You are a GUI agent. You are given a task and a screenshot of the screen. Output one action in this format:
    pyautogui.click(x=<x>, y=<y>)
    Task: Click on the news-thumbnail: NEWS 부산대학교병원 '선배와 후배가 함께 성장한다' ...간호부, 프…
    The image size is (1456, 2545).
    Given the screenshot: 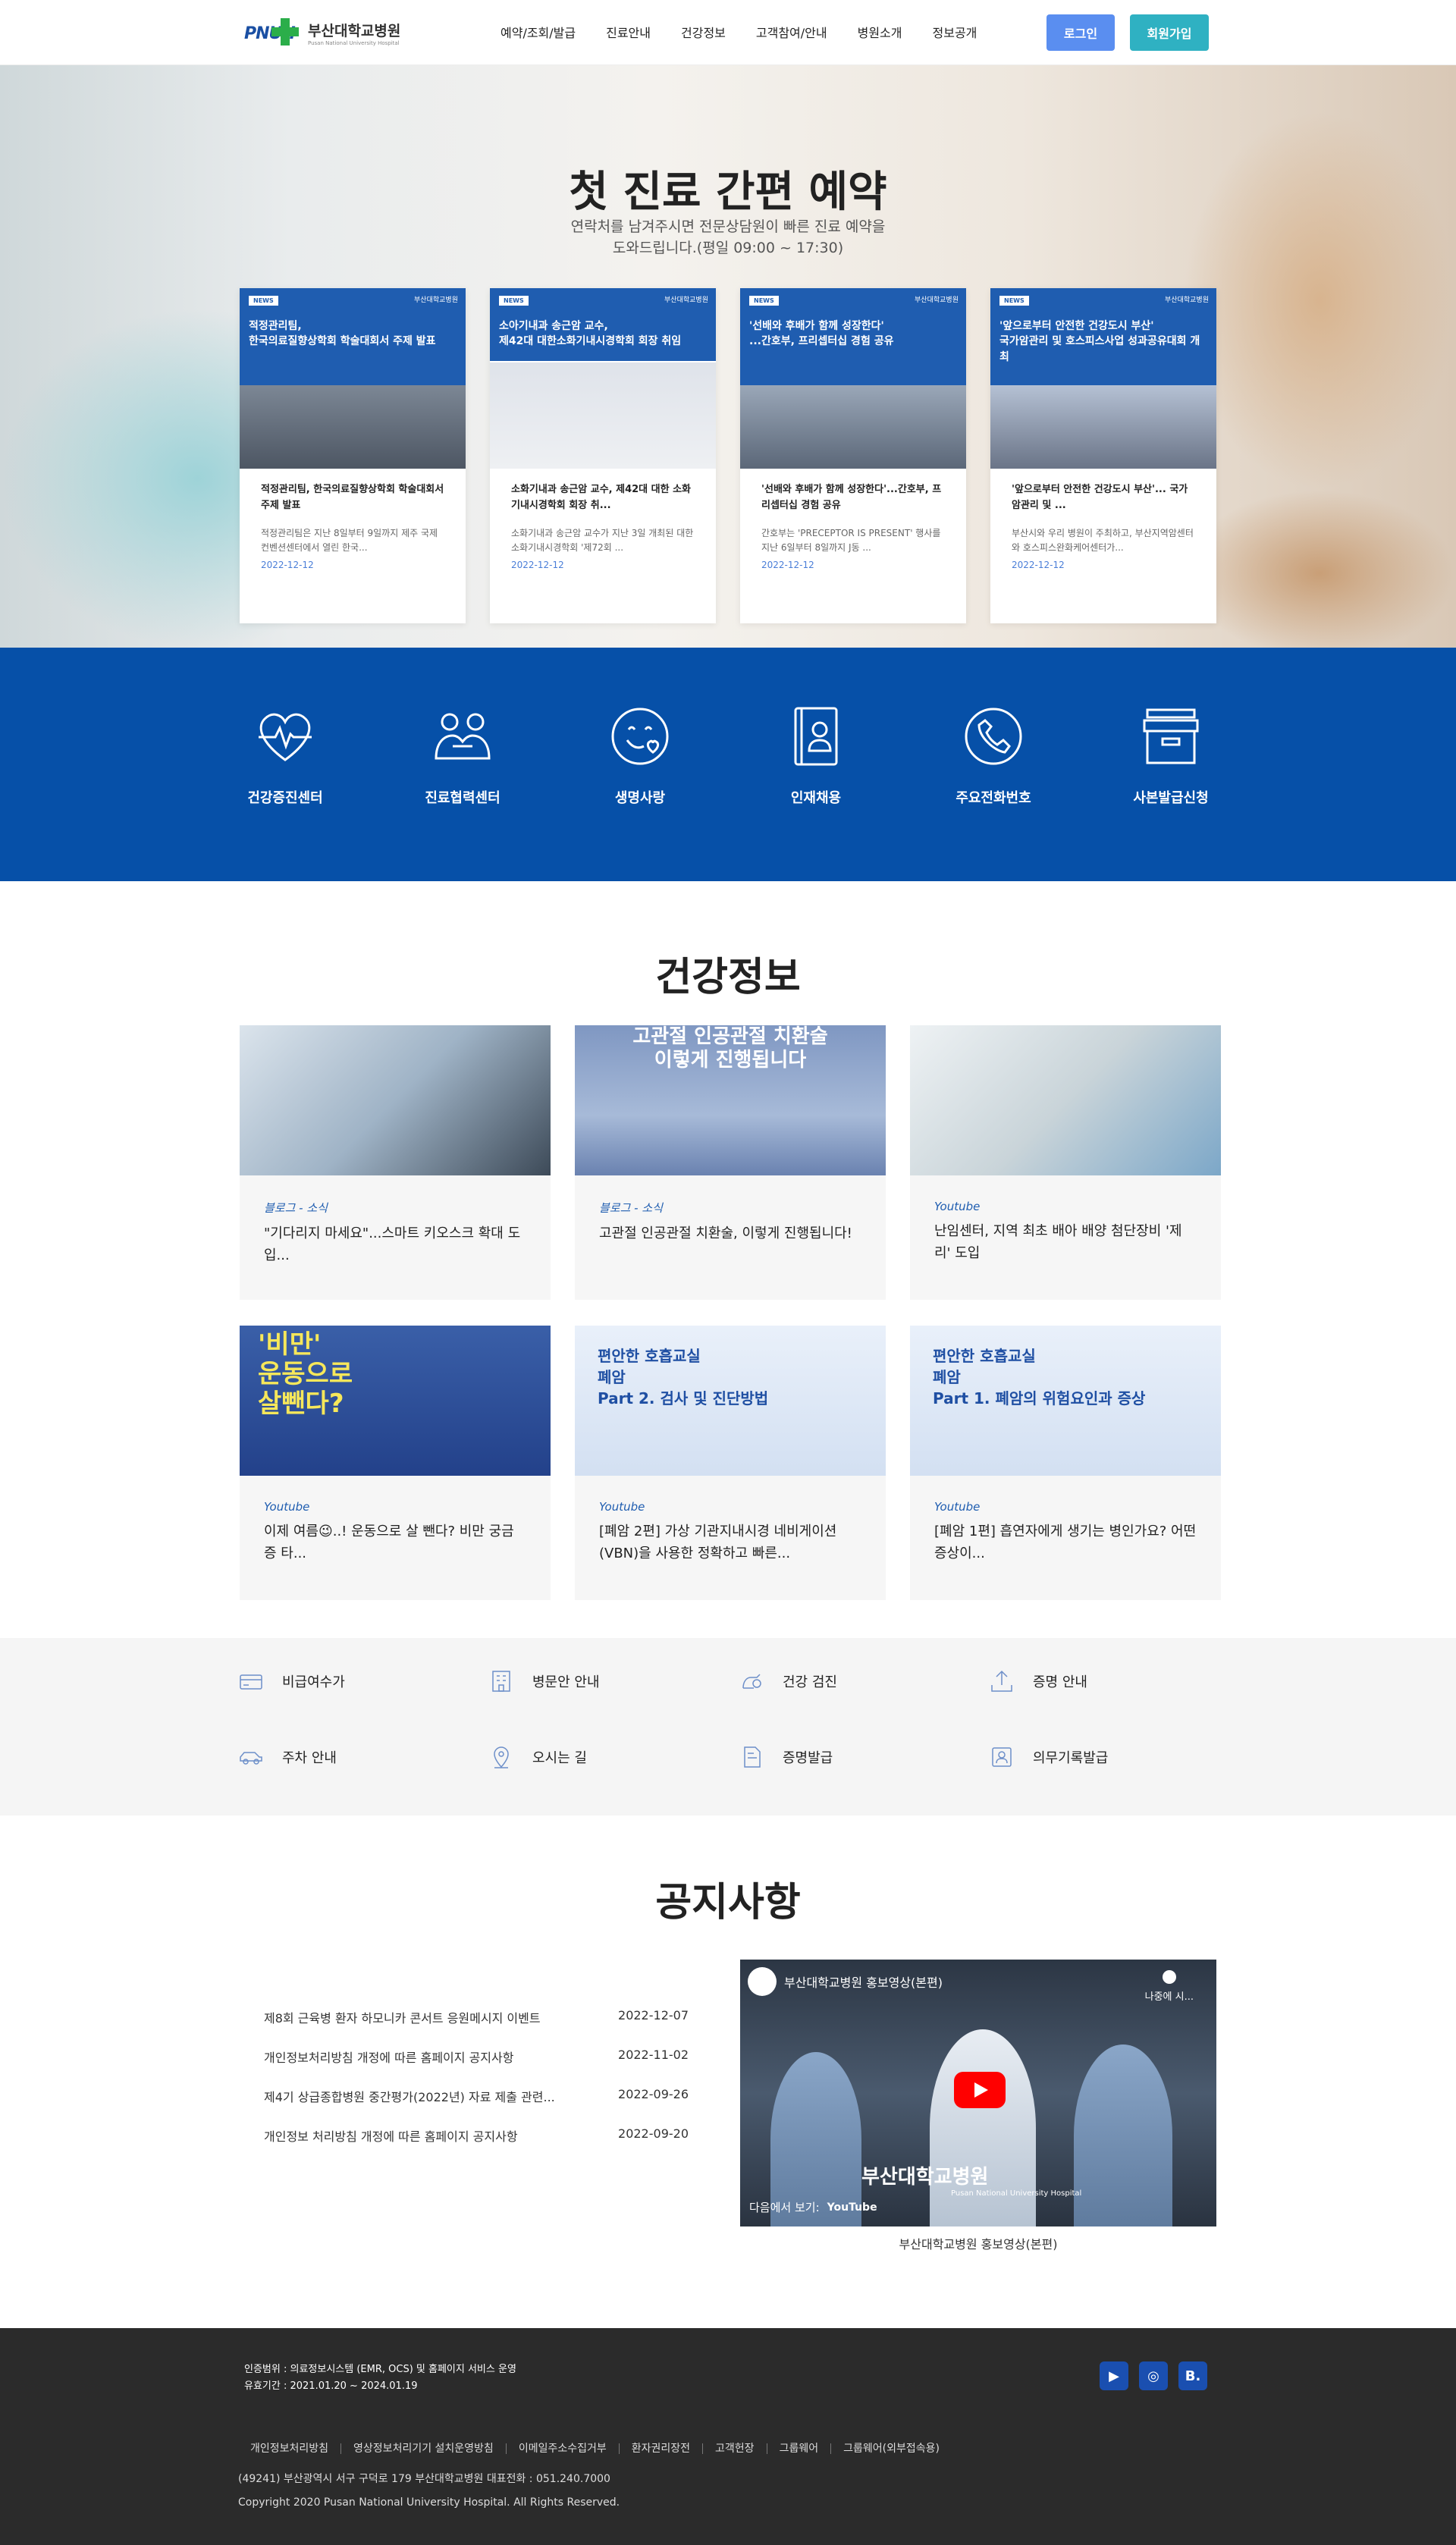 What is the action you would take?
    pyautogui.click(x=853, y=378)
    